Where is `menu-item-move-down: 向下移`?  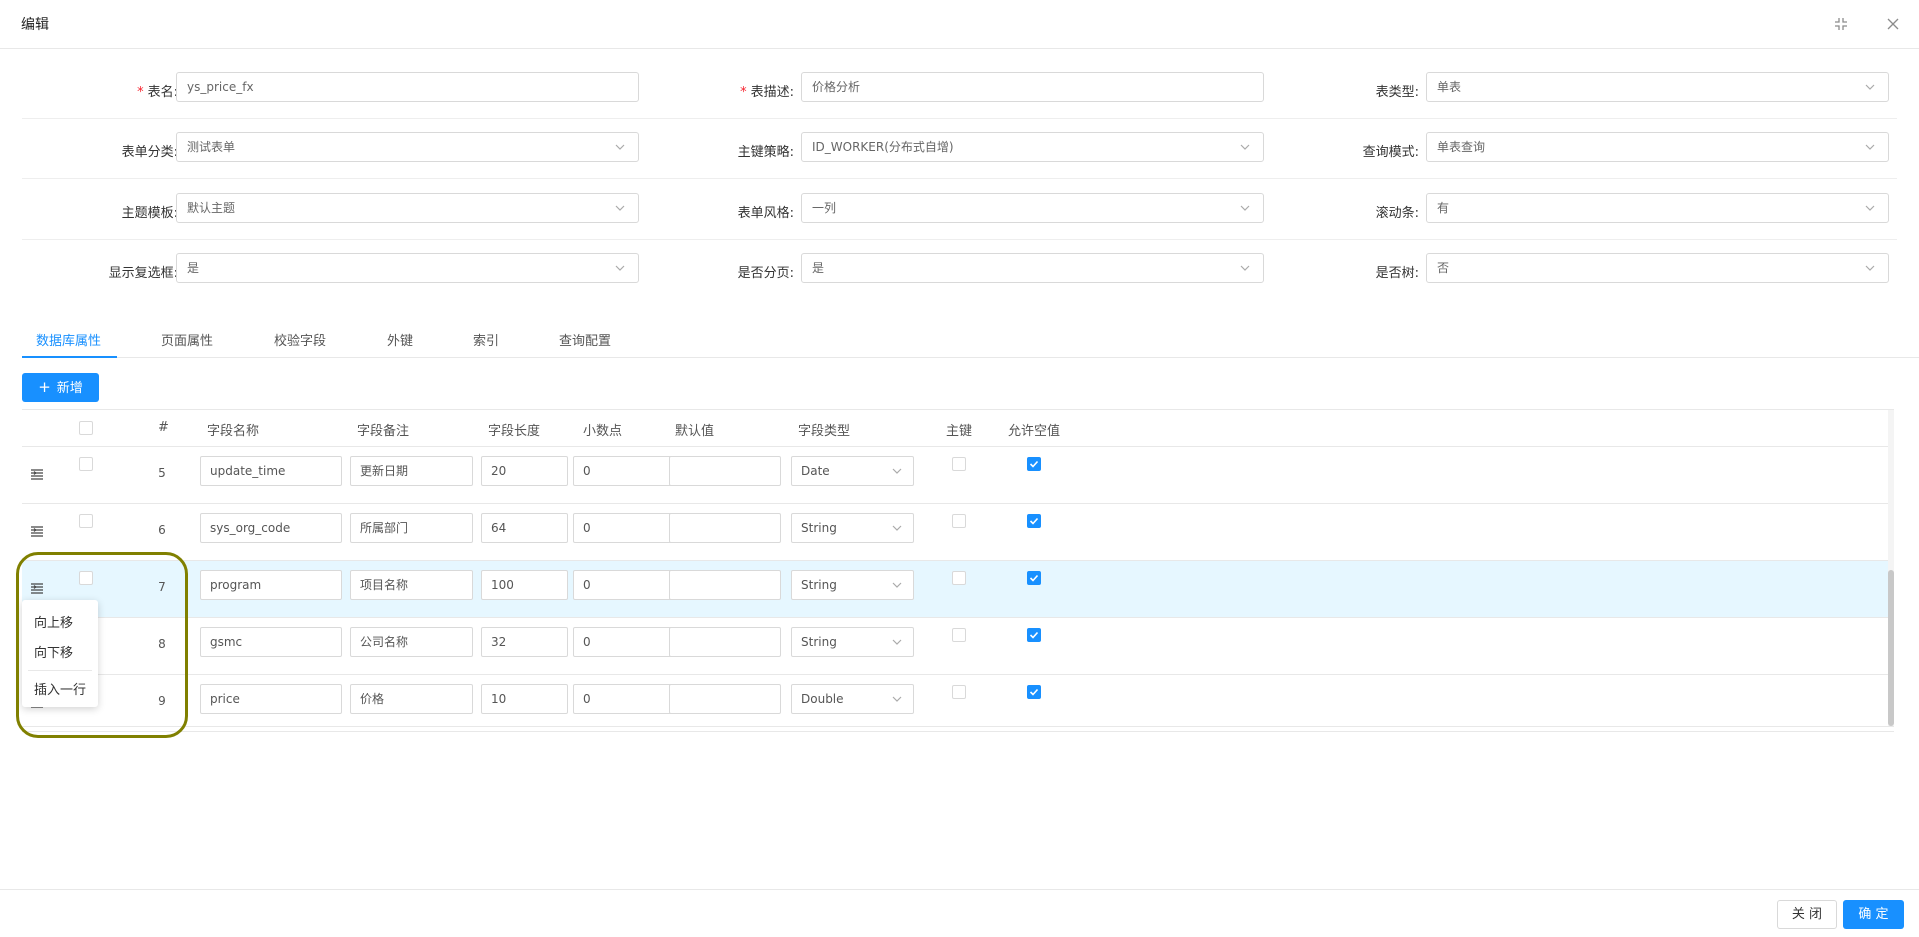
menu-item-move-down: 向下移 is located at coordinates (53, 651).